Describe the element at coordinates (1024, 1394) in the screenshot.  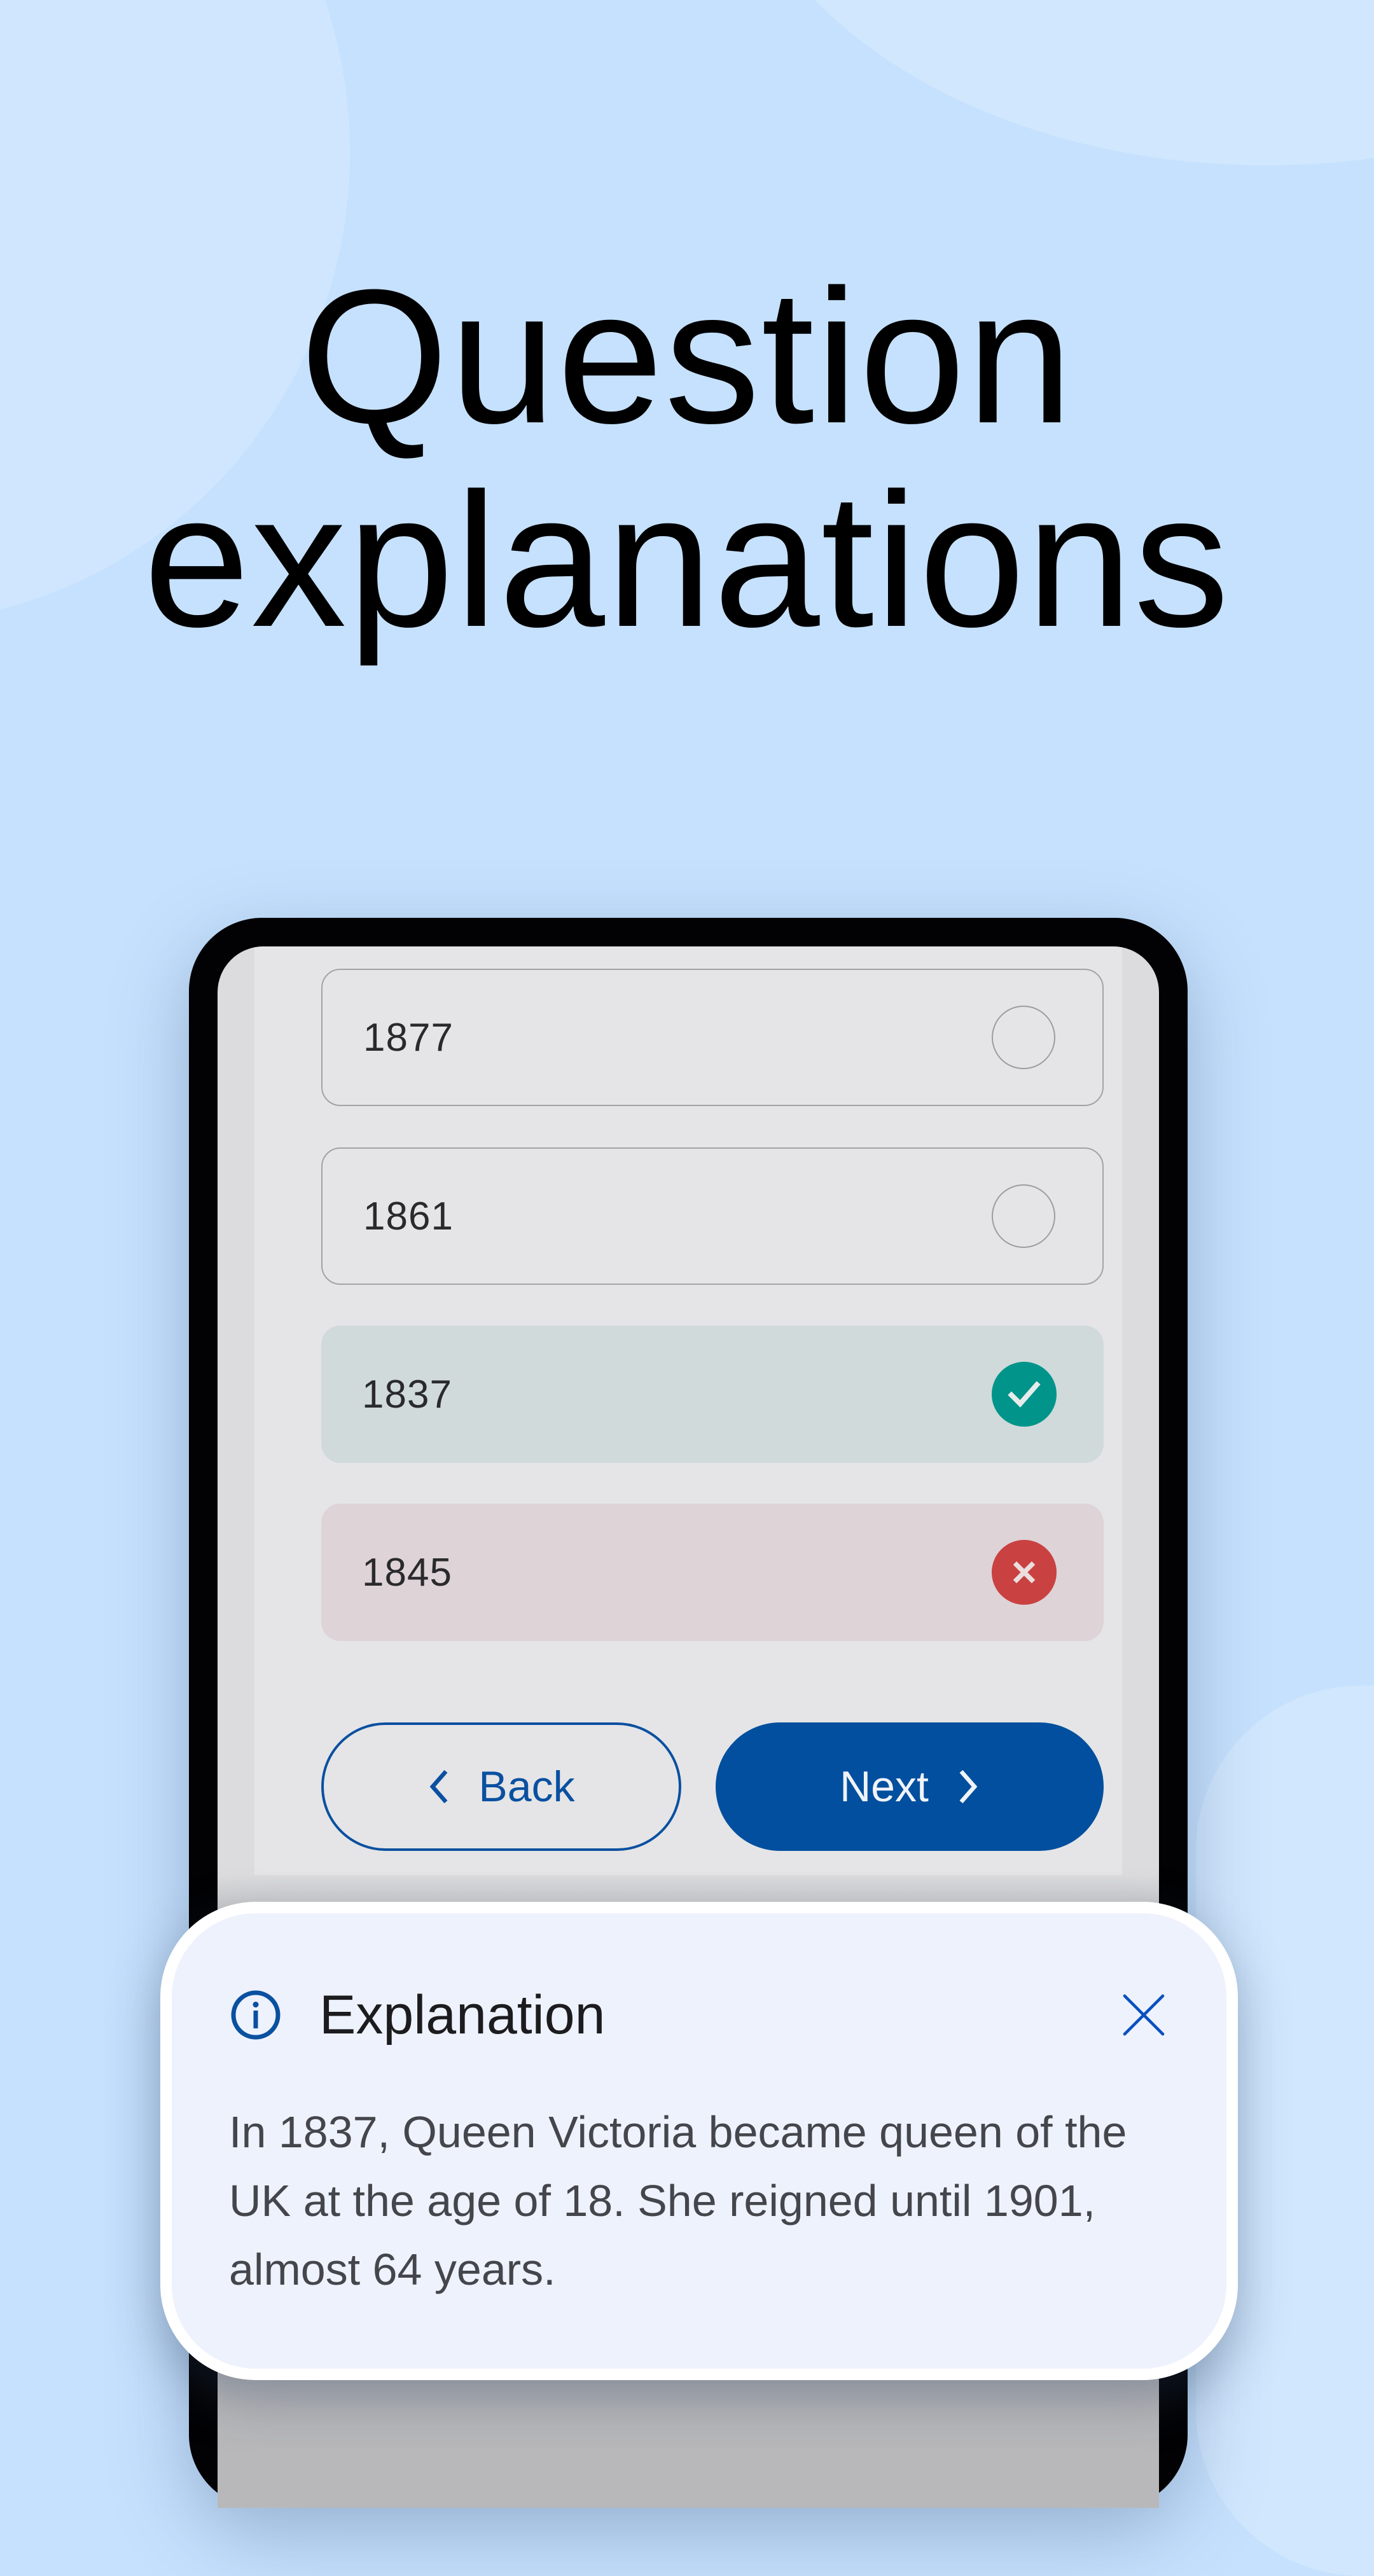
I see `check-circle-icon` at that location.